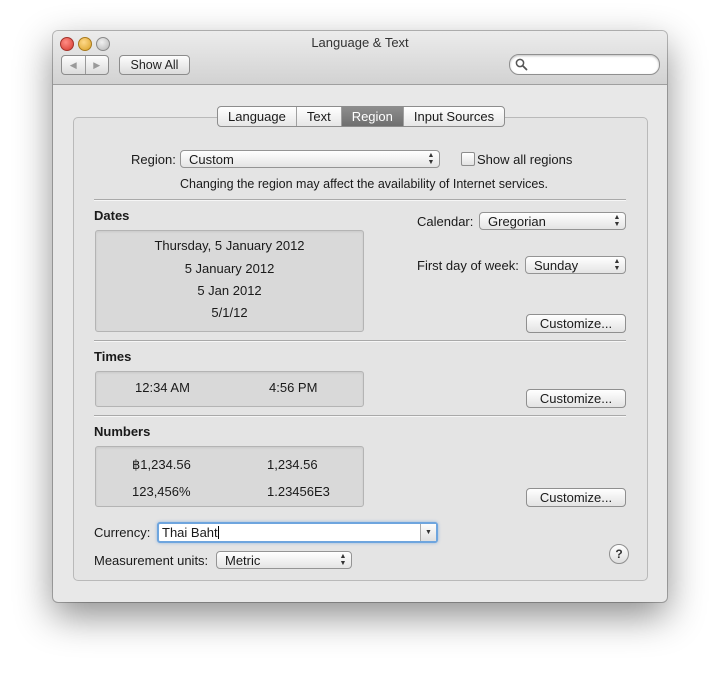 This screenshot has width=720, height=675. I want to click on currency-value: Thai Baht, so click(190, 533).